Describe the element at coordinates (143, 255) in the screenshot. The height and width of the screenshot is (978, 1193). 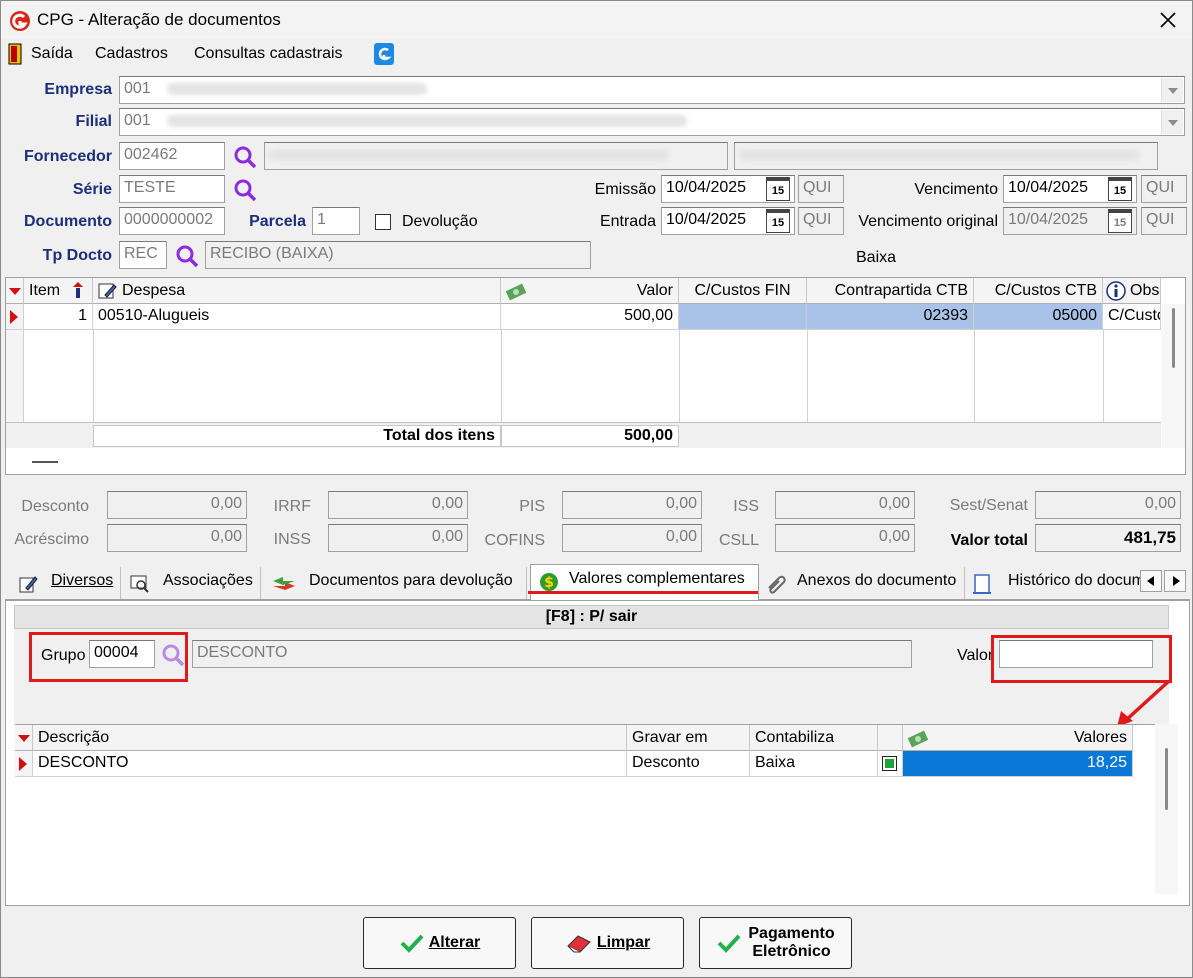
I see `tpdocto-code-input: REC` at that location.